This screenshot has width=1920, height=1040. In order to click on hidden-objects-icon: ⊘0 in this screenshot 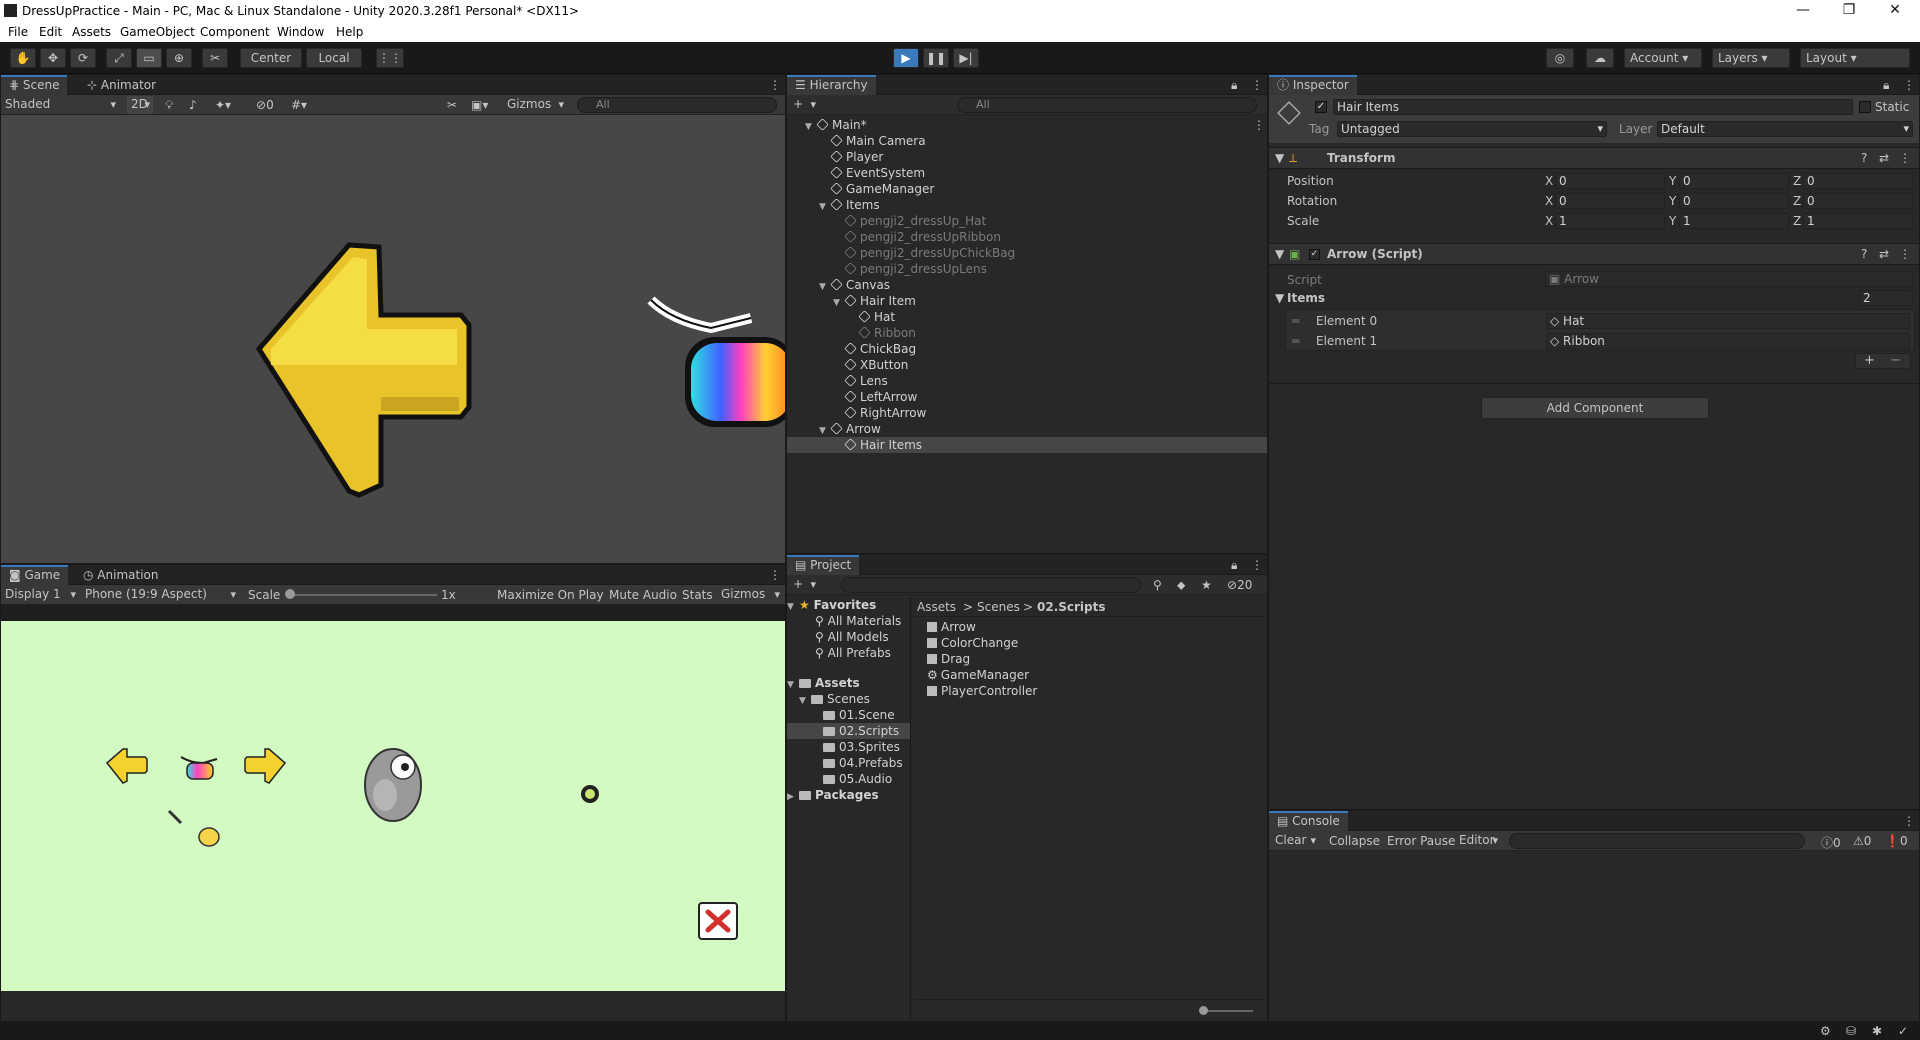, I will do `click(265, 105)`.